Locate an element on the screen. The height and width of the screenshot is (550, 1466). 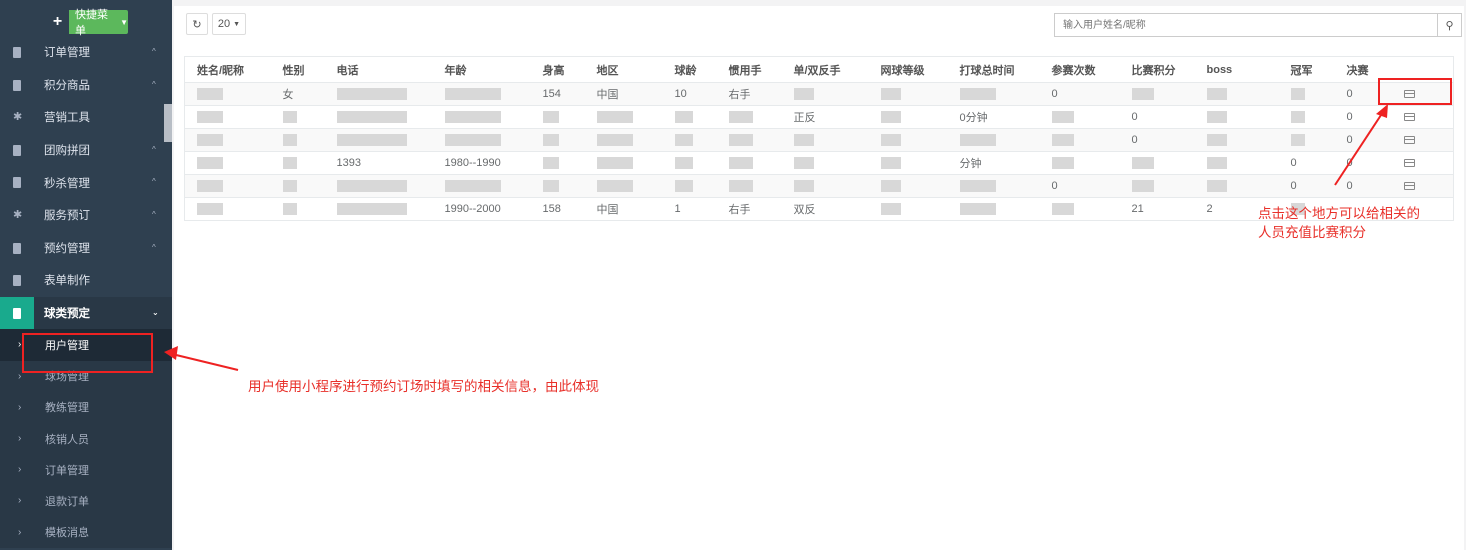
sidebar-item-label: 订单管理 is located at coordinates (67, 53).